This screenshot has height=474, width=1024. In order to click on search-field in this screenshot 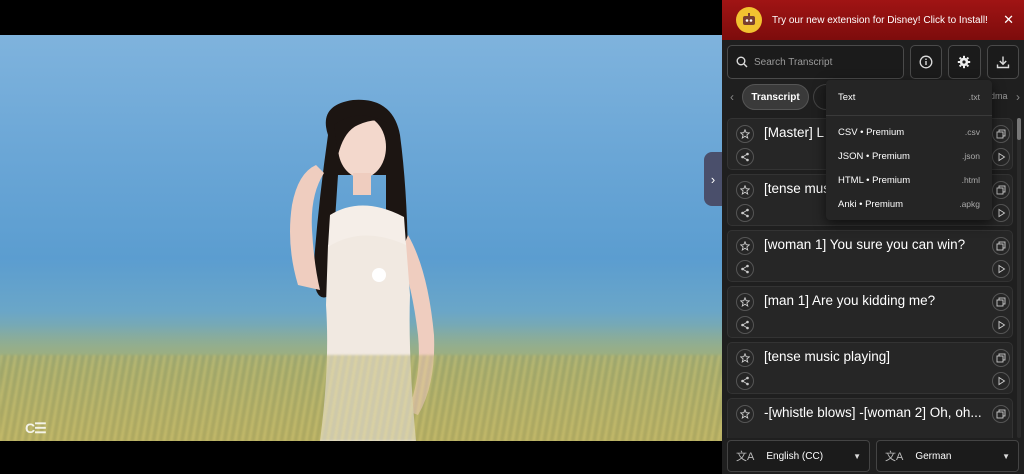, I will do `click(815, 62)`.